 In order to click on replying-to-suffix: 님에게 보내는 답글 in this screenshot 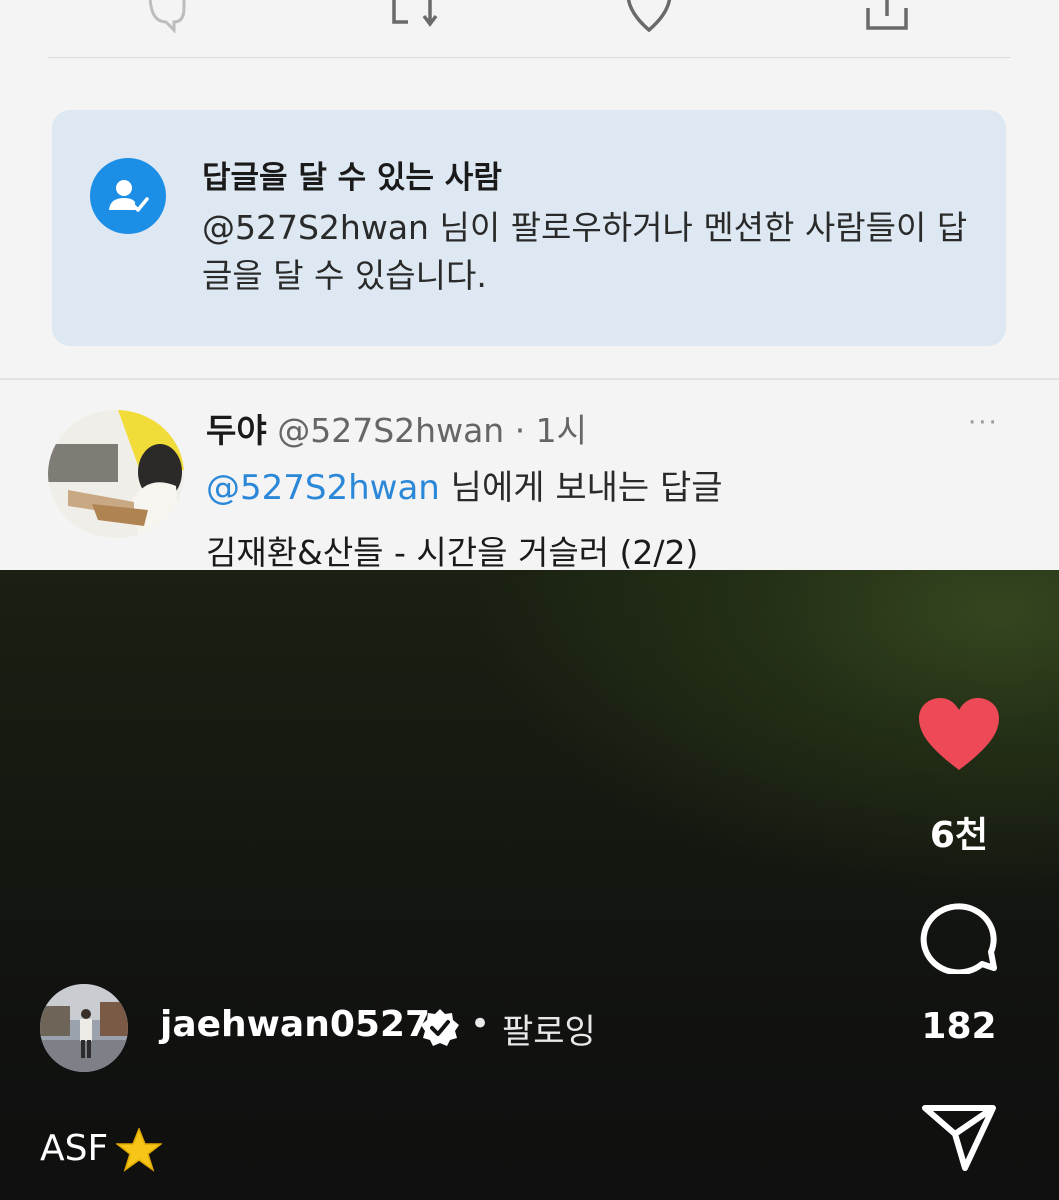, I will do `click(581, 488)`.